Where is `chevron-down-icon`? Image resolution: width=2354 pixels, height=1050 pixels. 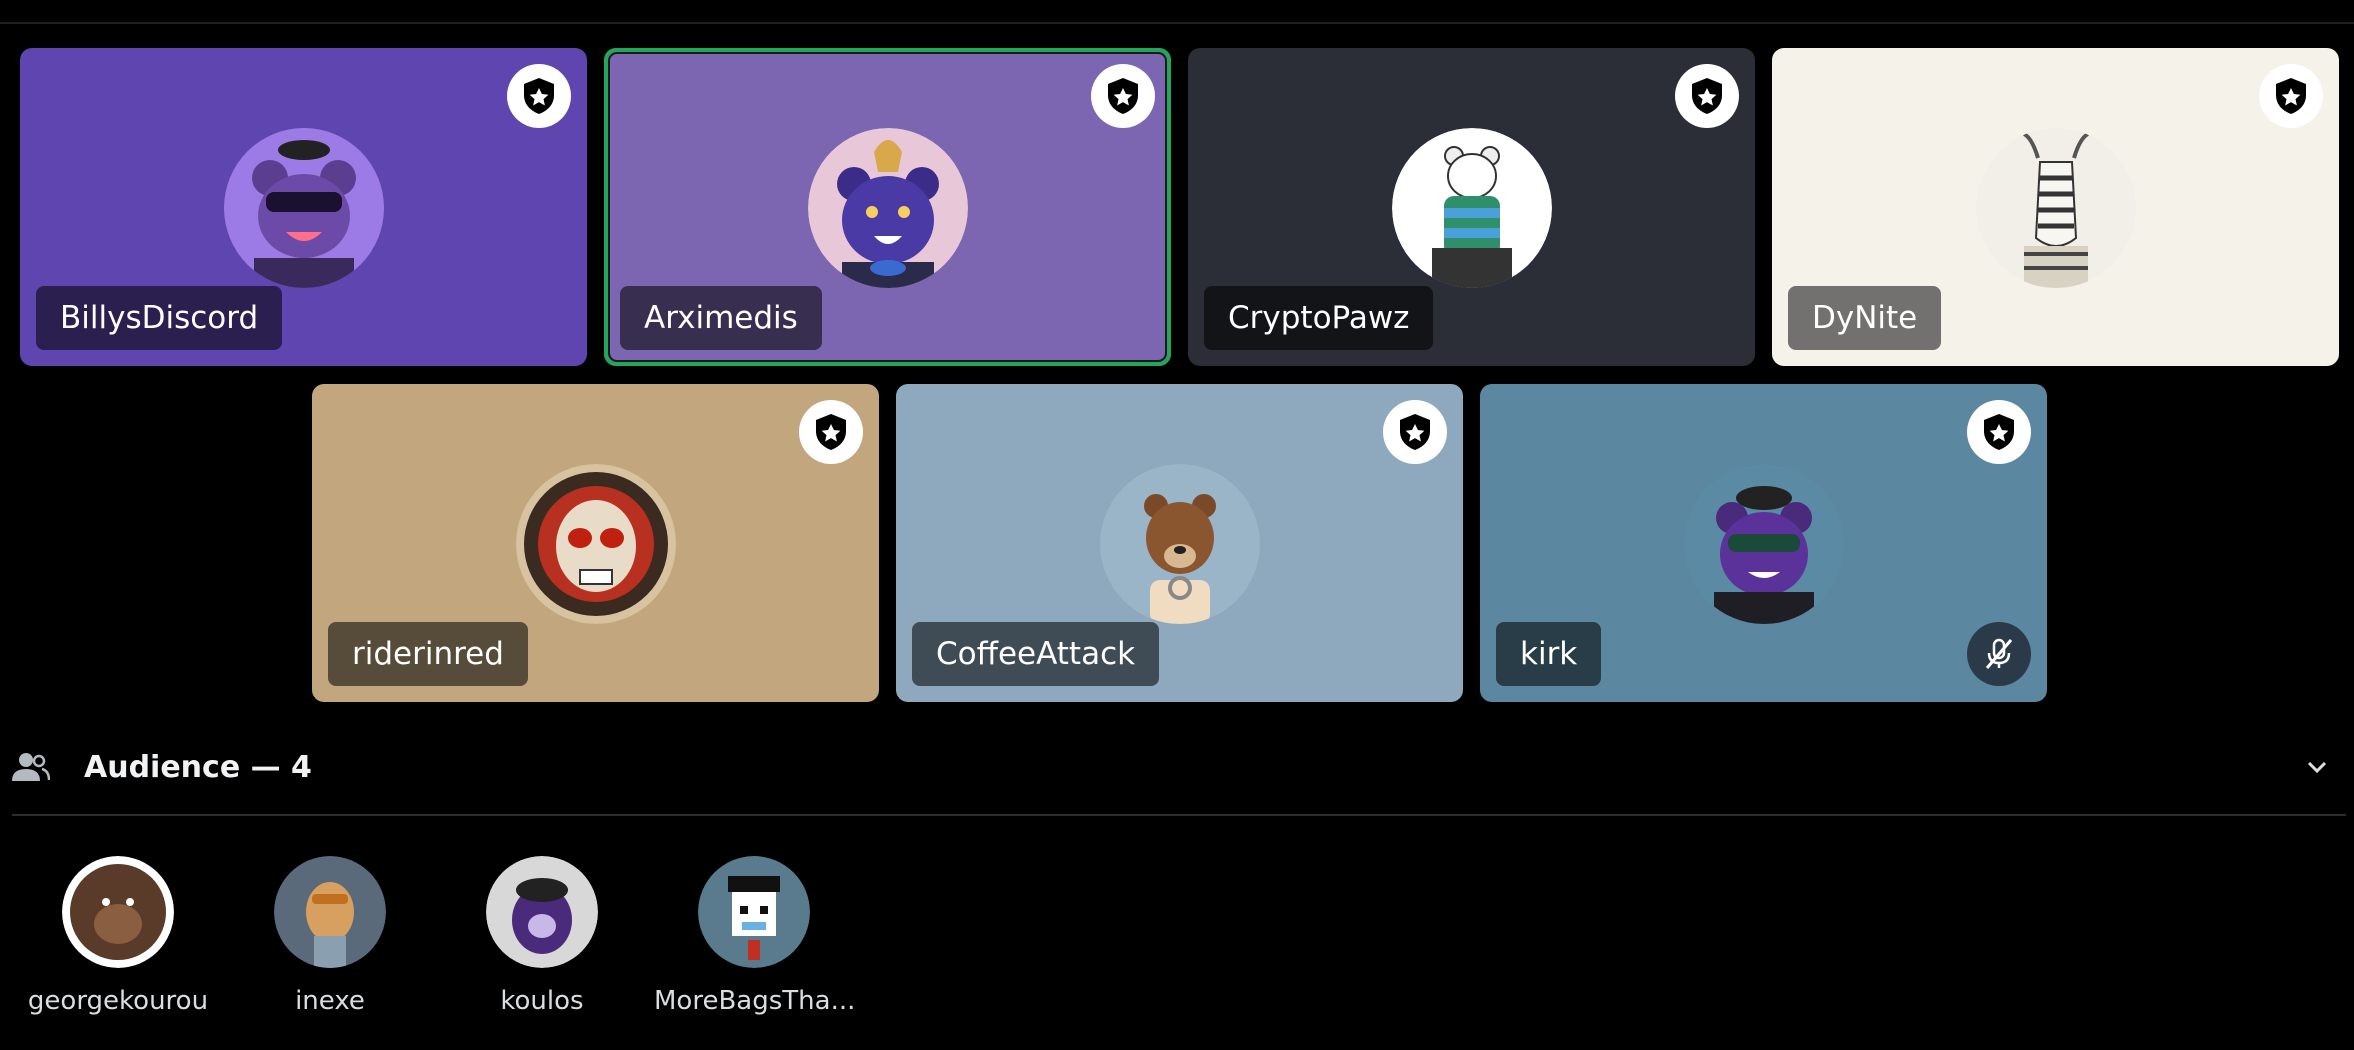 chevron-down-icon is located at coordinates (2317, 767).